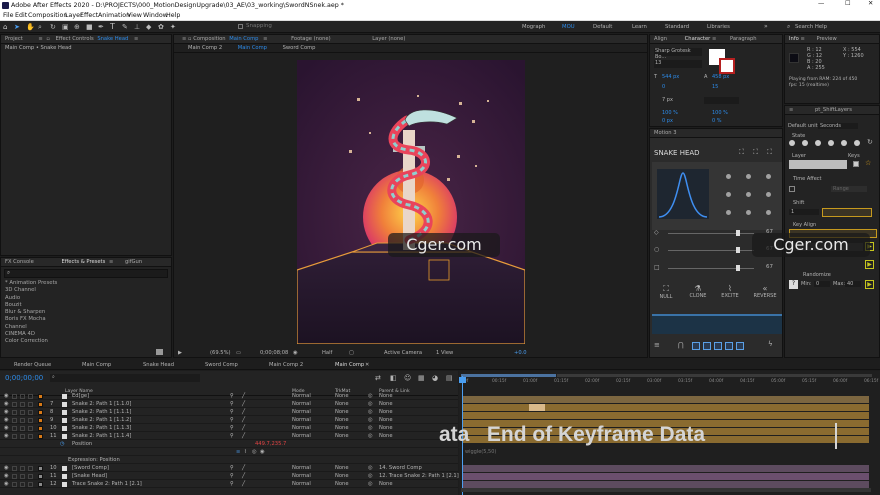  I want to click on menu-help: Help, so click(173, 15).